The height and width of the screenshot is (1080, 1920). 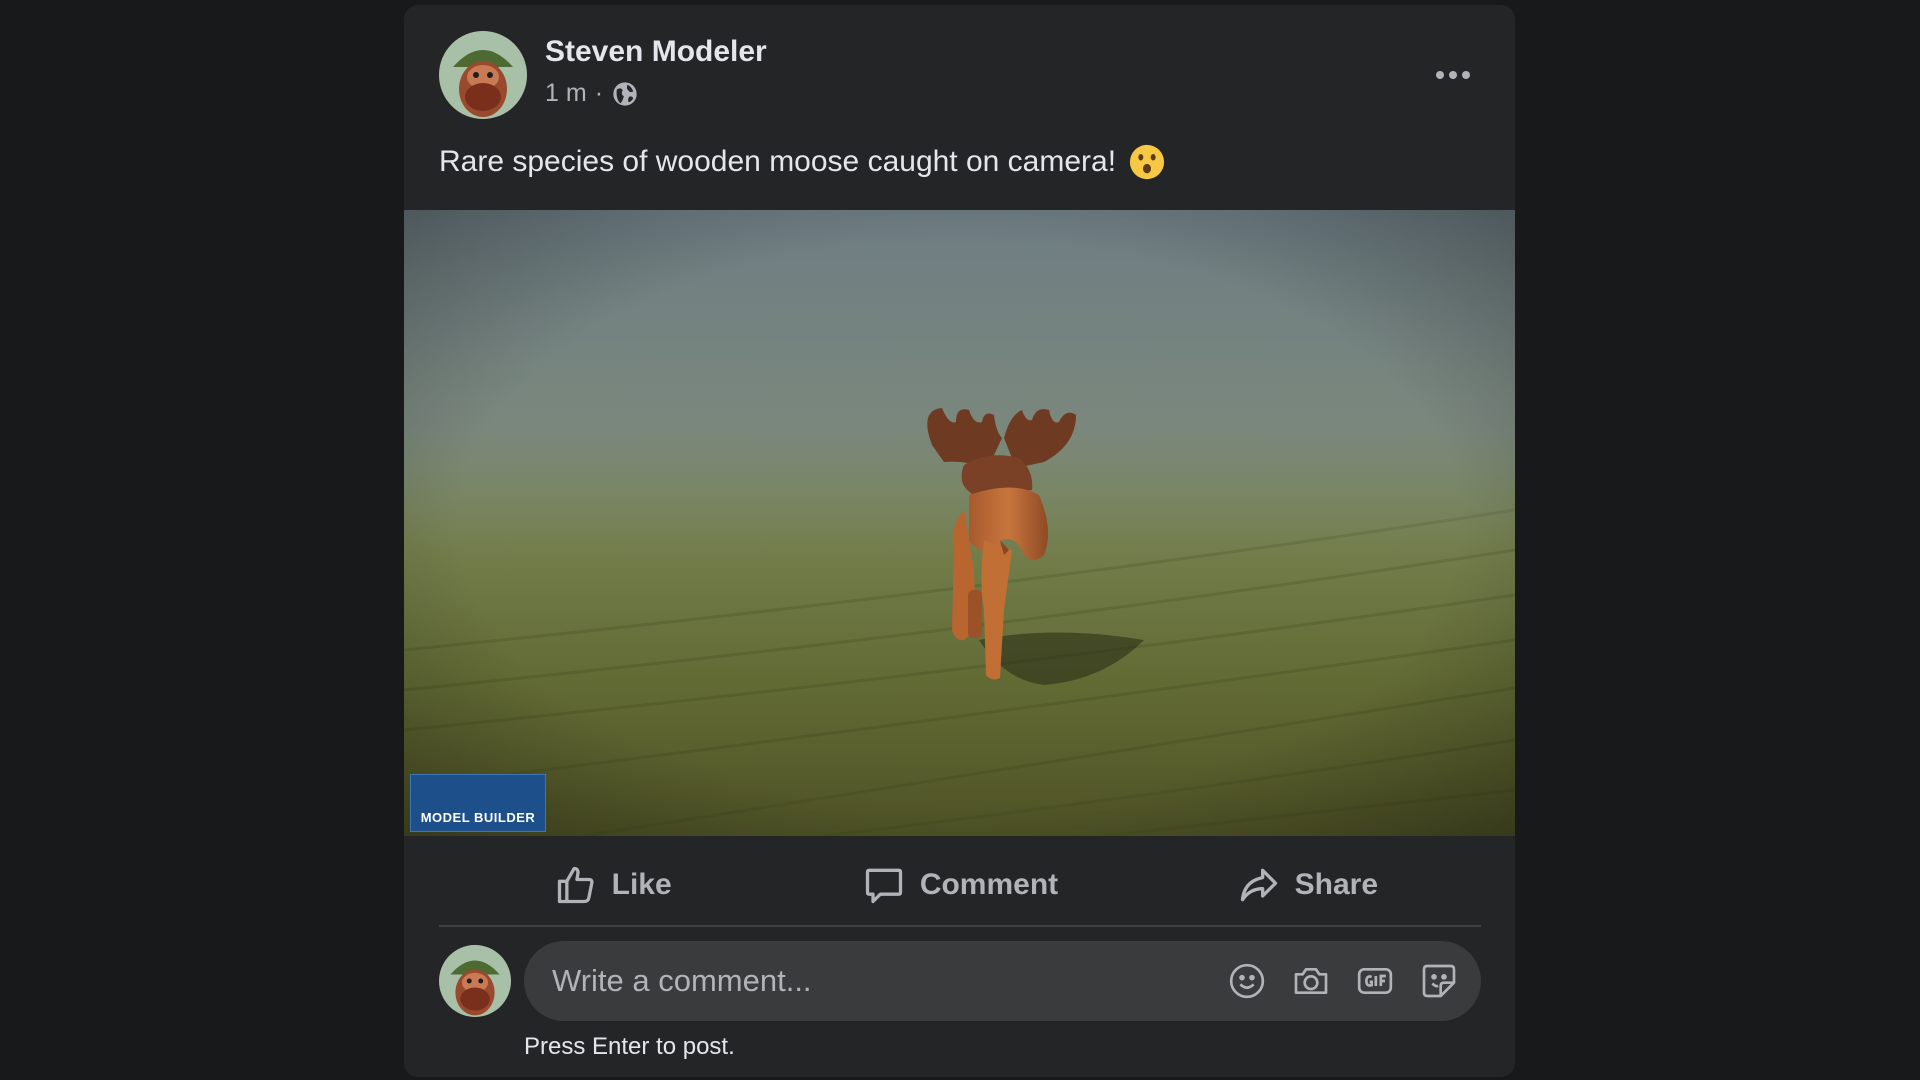 I want to click on watermark-text: MODEL BUILDER, so click(x=478, y=817).